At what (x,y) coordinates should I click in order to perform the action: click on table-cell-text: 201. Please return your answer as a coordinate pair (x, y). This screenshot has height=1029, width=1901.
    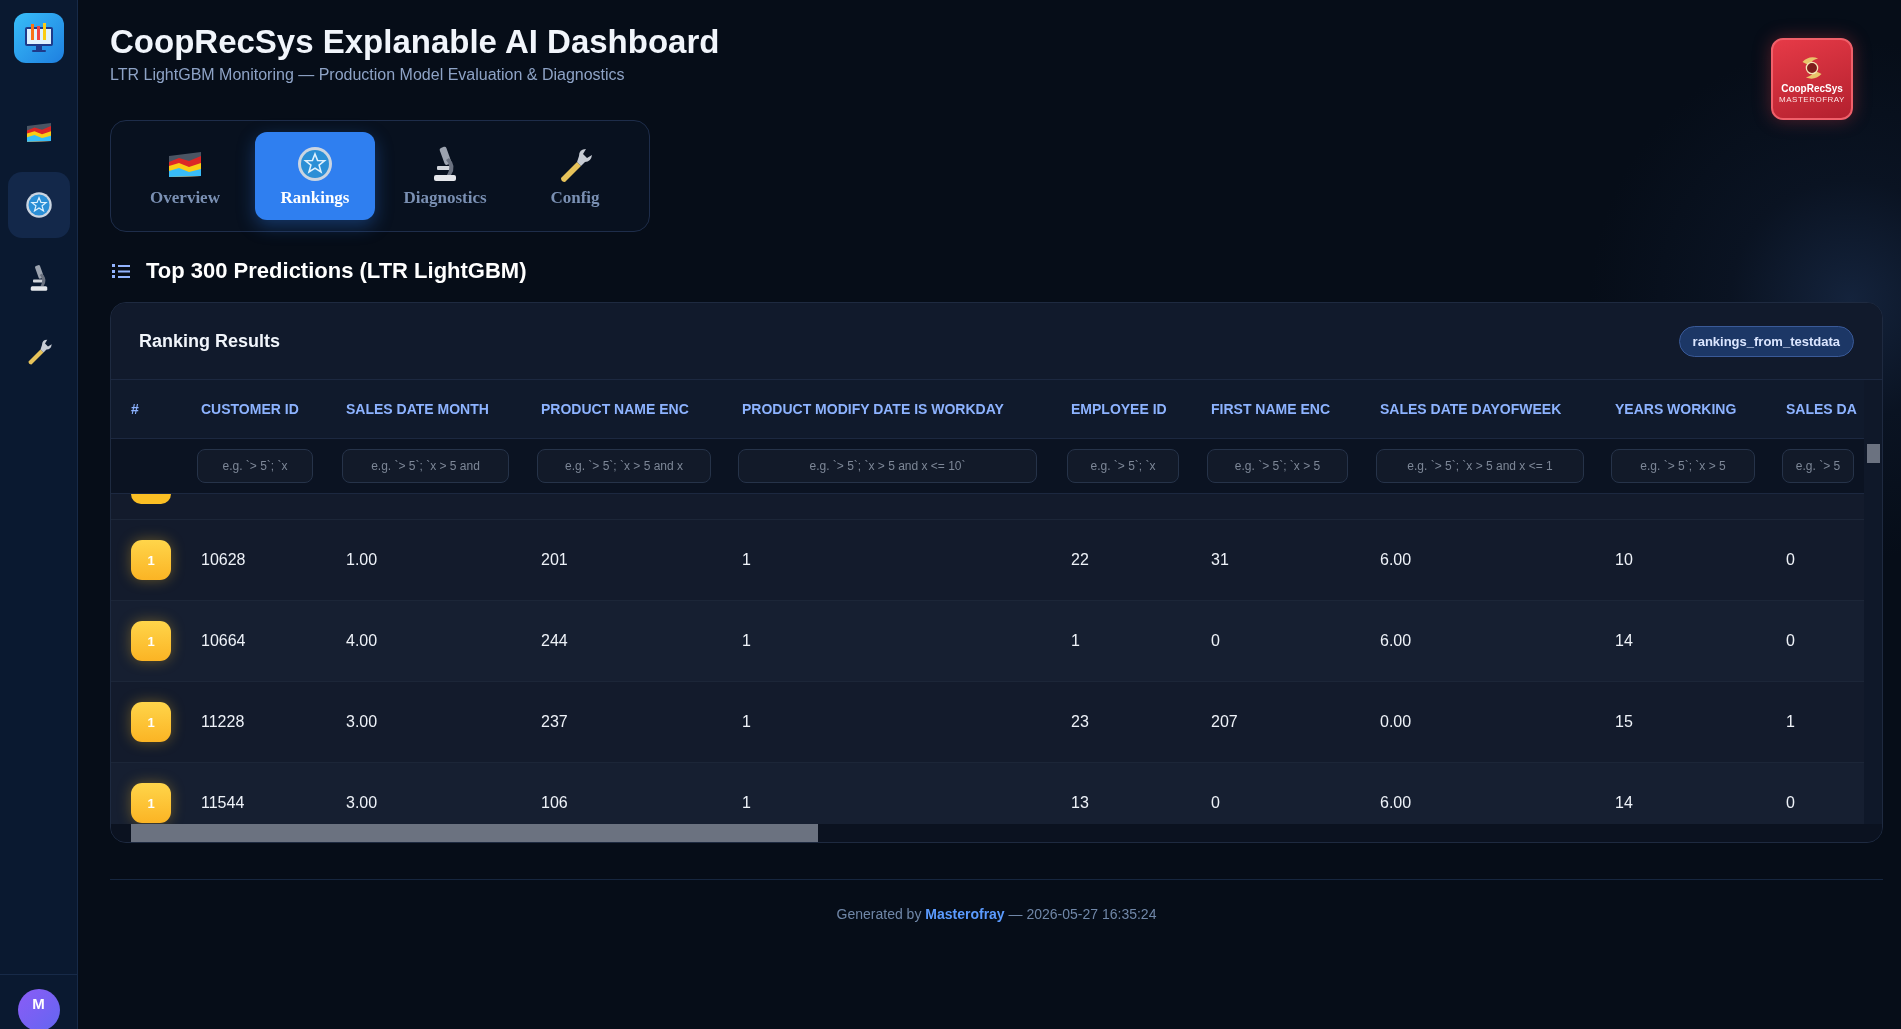
    Looking at the image, I should click on (555, 560).